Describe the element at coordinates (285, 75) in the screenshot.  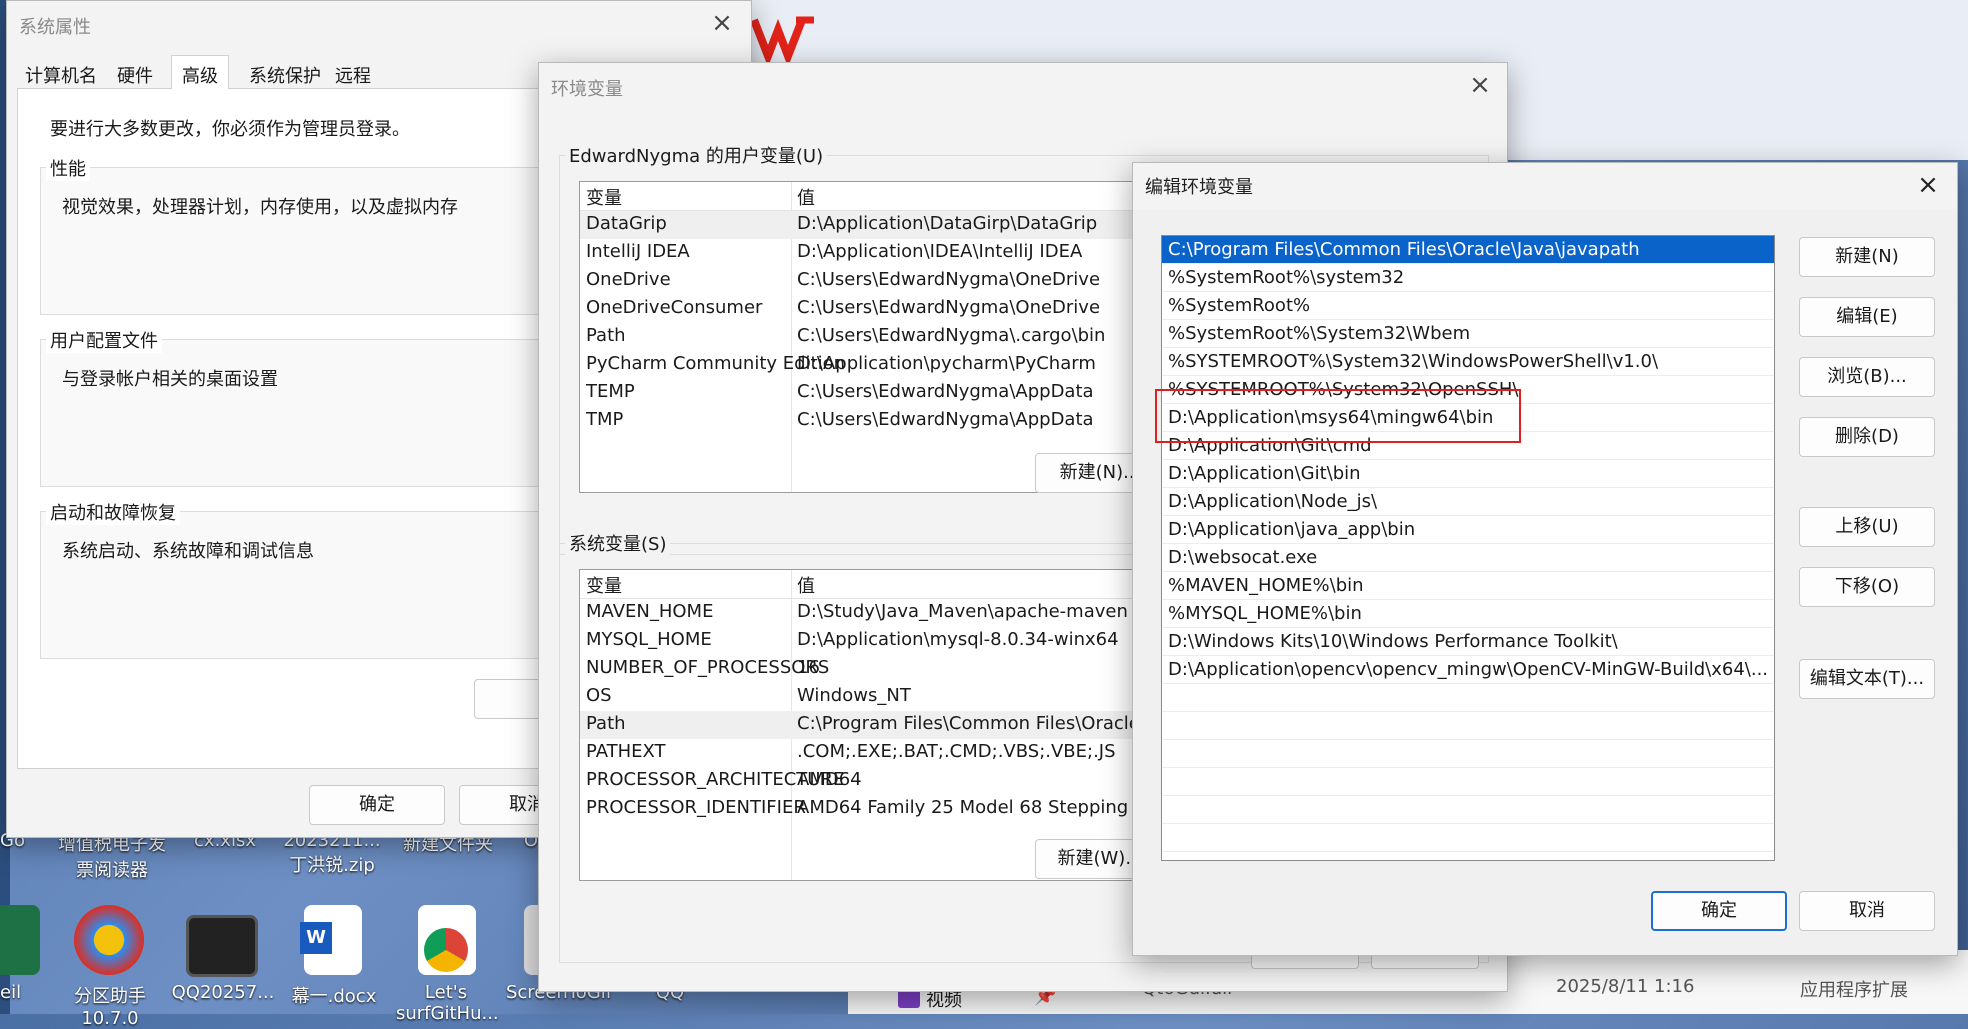
I see `tab-system-protection: 系统保护` at that location.